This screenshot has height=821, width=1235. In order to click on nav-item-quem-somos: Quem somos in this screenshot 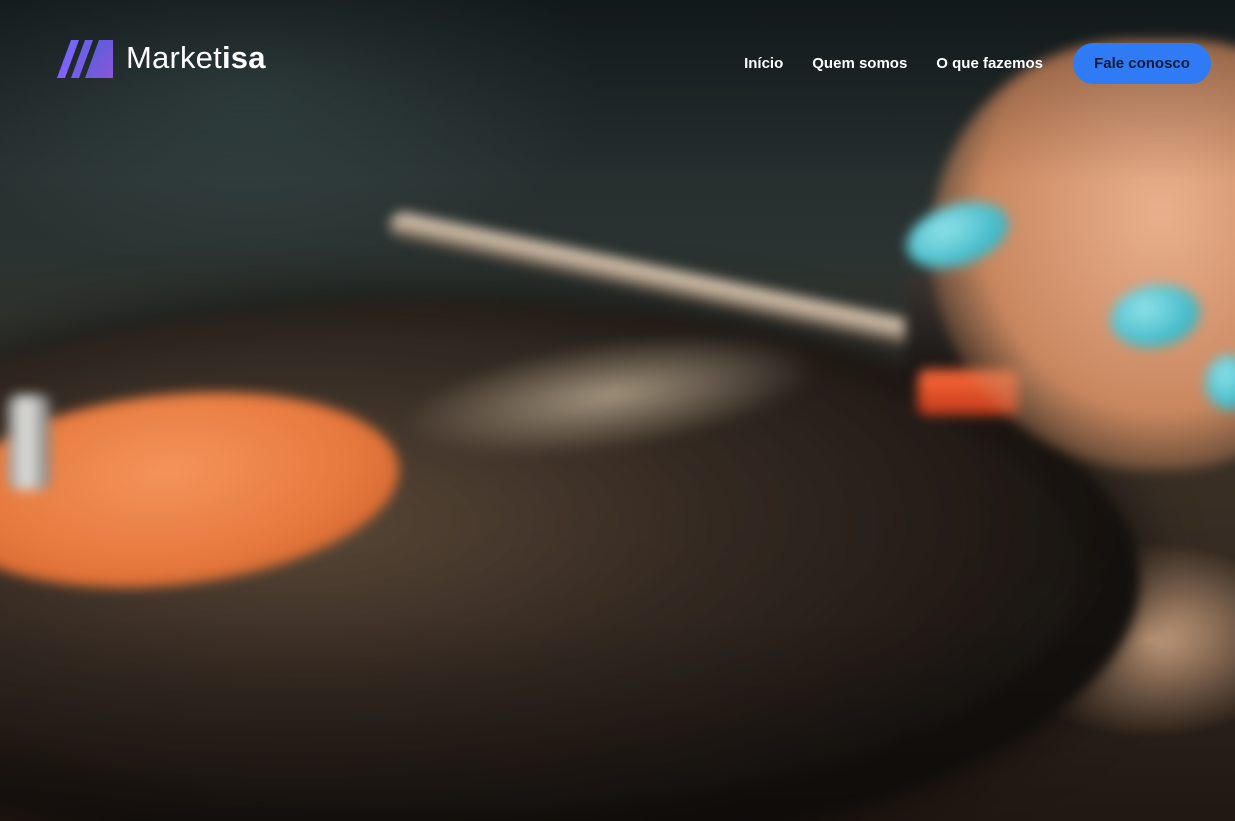, I will do `click(859, 64)`.